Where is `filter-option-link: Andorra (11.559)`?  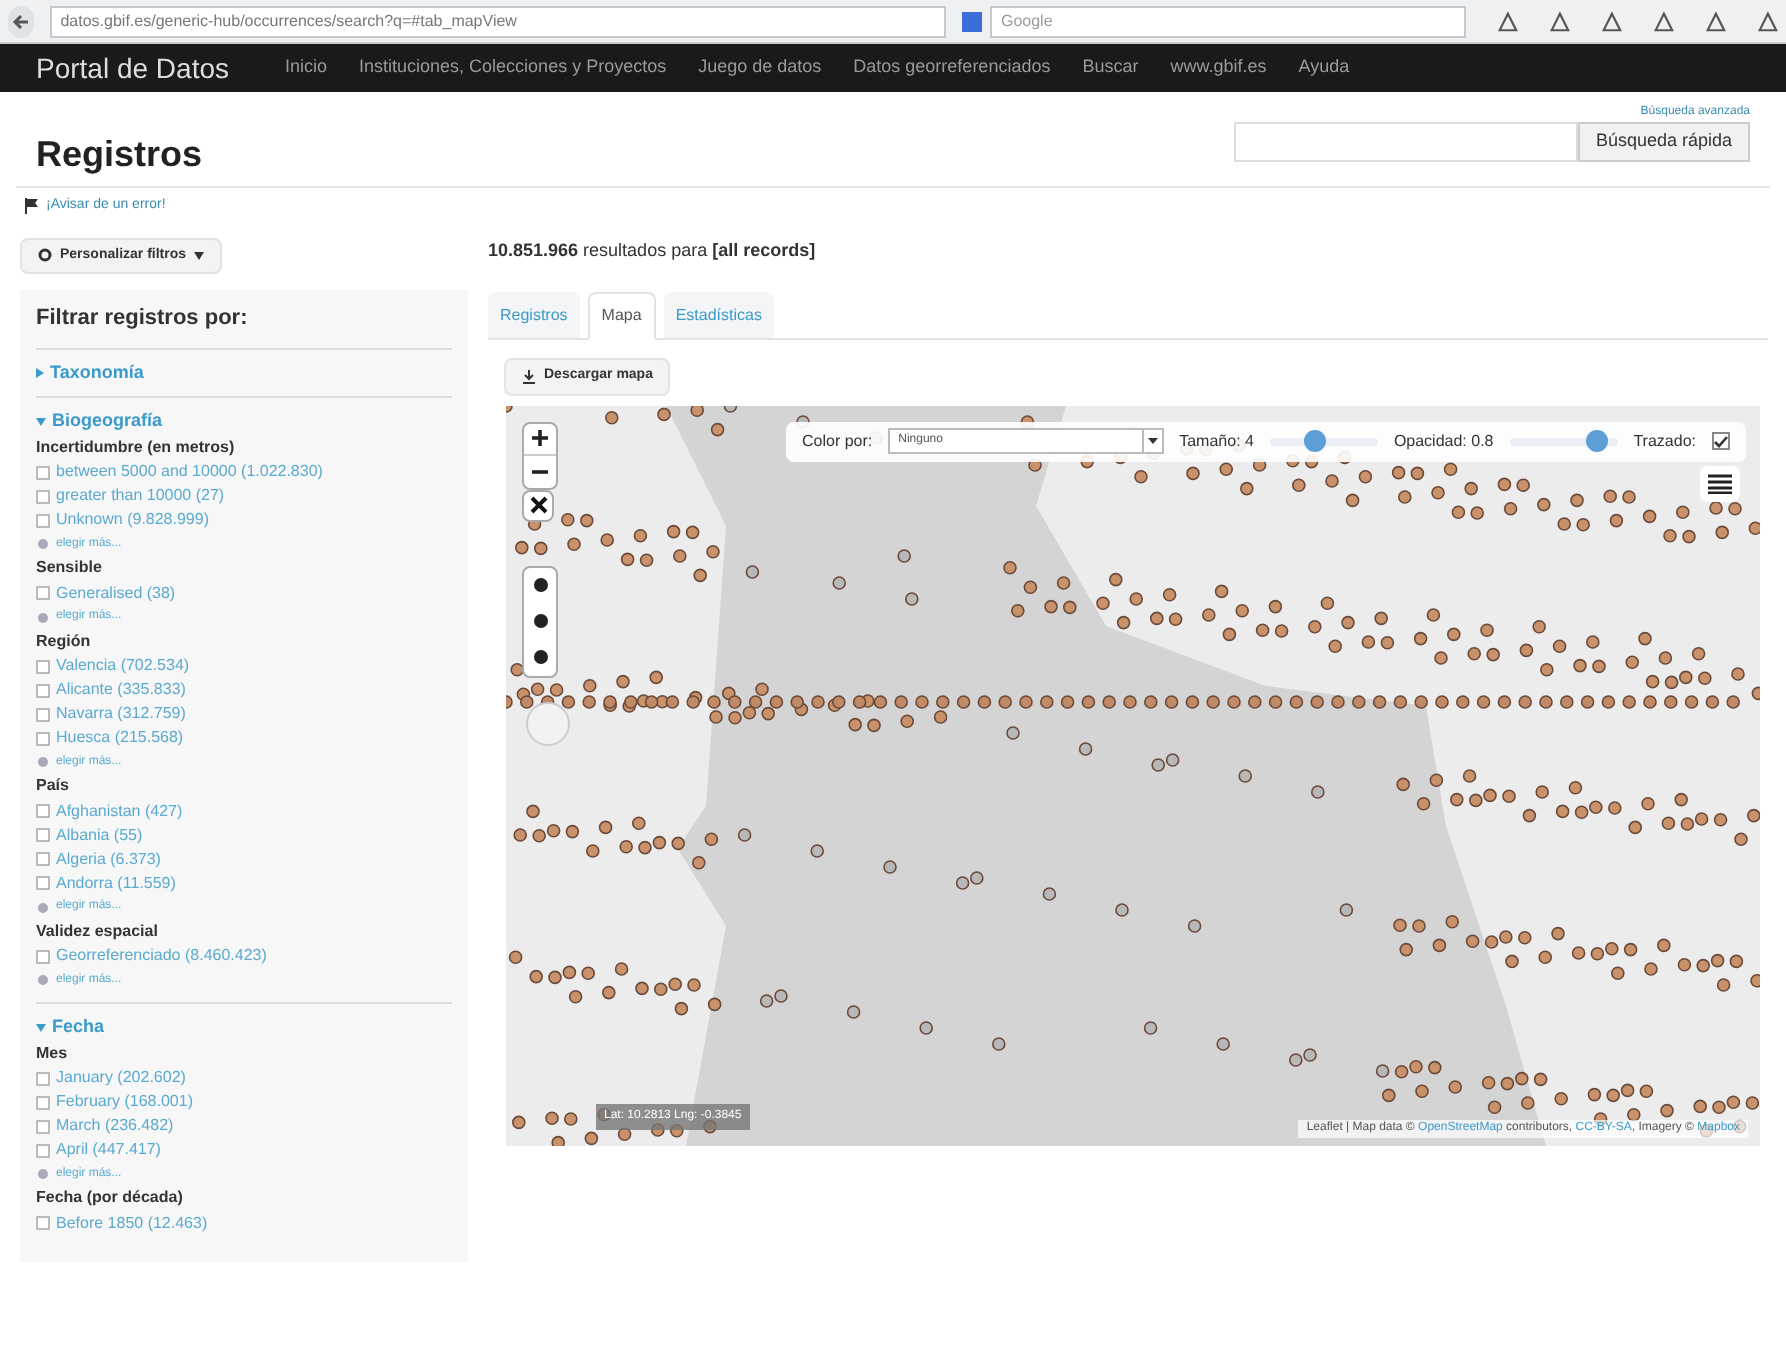
filter-option-link: Andorra (11.559) is located at coordinates (116, 883).